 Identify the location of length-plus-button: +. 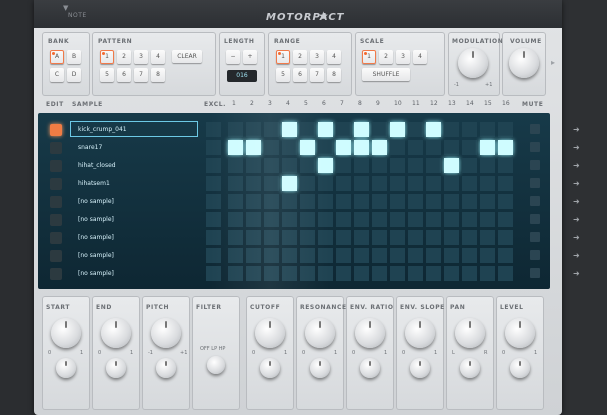
(250, 57).